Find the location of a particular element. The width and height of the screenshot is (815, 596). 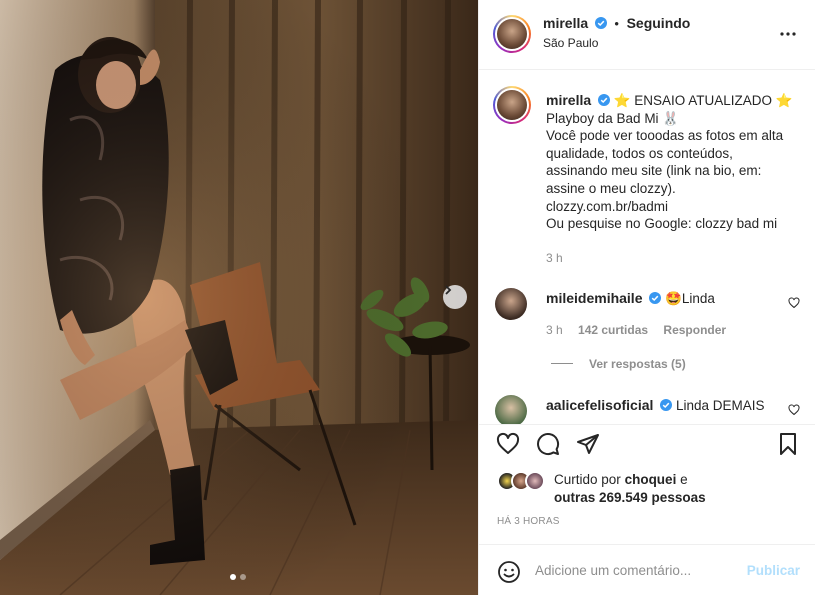

caption-line-5: assinando meu site (link na bio, em: is located at coordinates (654, 171).